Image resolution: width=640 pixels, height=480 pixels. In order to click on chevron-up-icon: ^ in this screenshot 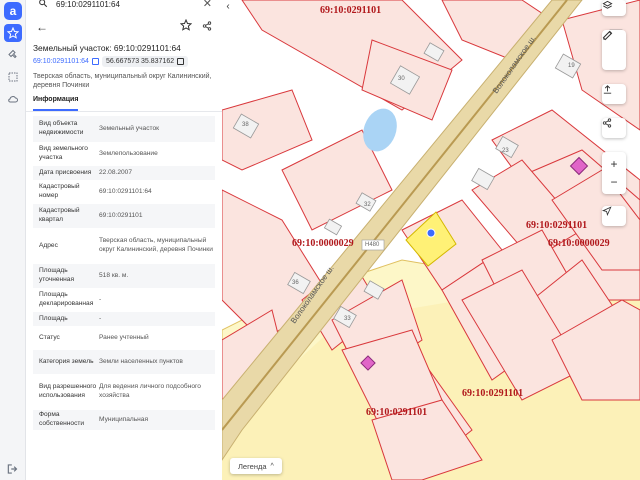, I will do `click(272, 466)`.